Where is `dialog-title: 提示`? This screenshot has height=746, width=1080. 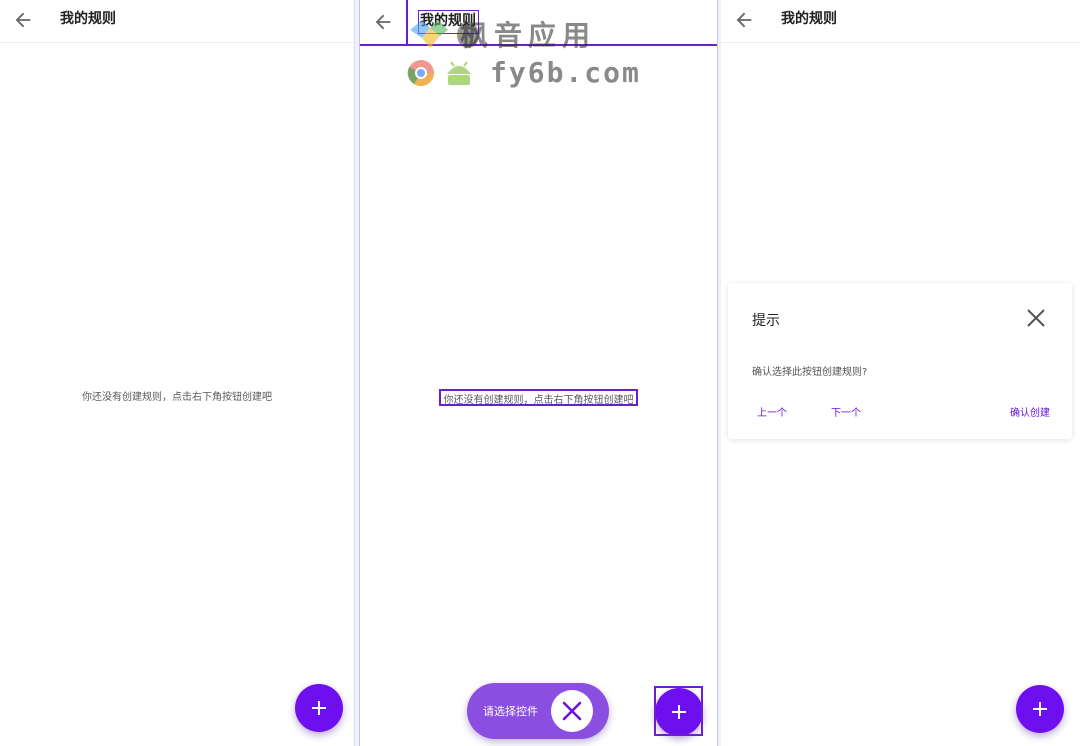
dialog-title: 提示 is located at coordinates (766, 321).